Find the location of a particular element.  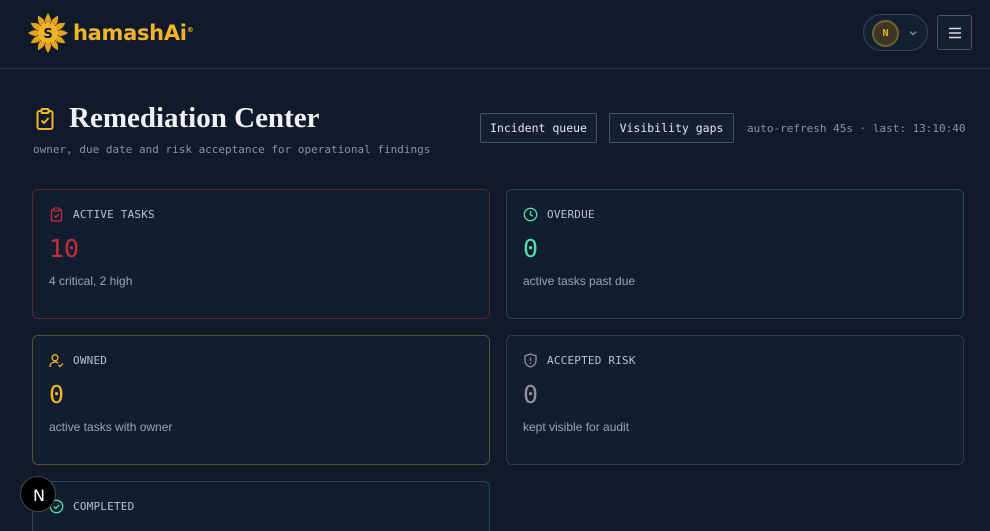

card-label: COMPLETED is located at coordinates (104, 506).